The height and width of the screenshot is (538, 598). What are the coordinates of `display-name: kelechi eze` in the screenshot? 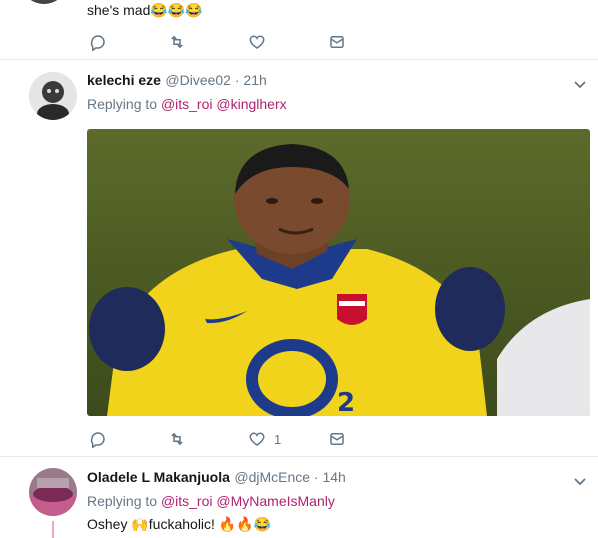 It's located at (124, 80).